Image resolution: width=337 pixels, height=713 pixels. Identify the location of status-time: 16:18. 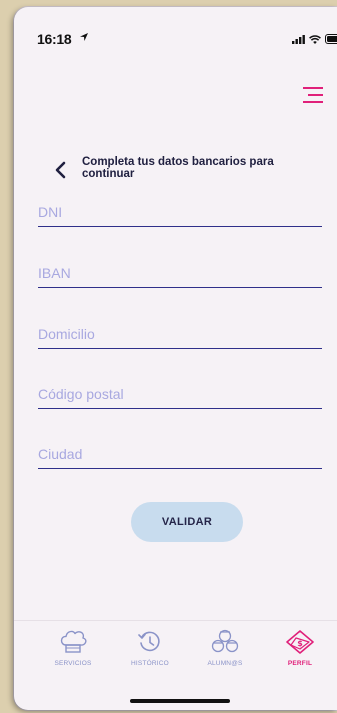
(54, 39).